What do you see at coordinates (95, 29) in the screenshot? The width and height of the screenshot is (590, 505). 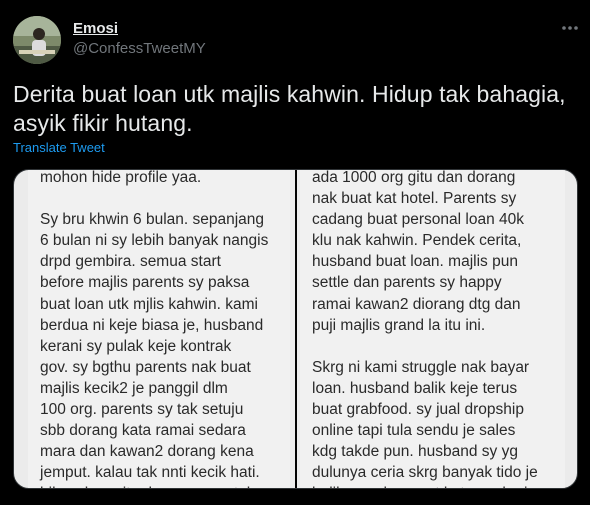 I see `display-name: Emosi` at bounding box center [95, 29].